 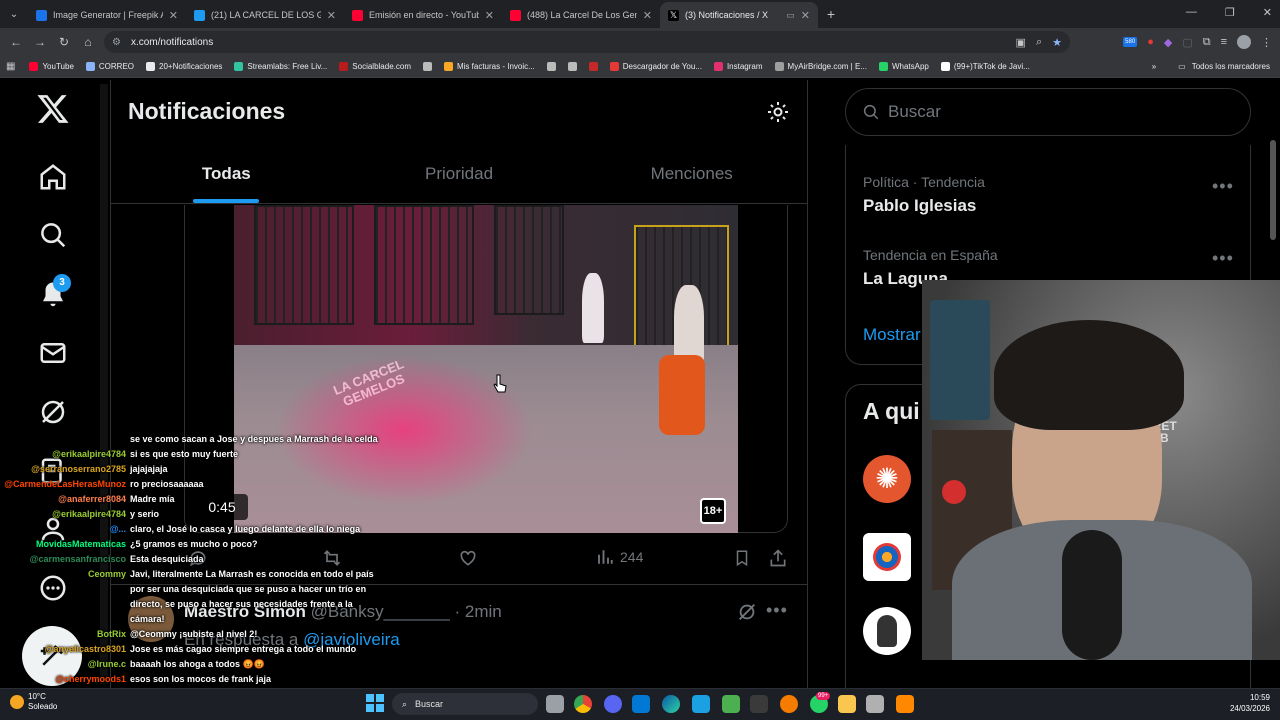 I want to click on address-bar: ⚙ x.com/notifications ▣ ⌕ ★, so click(x=587, y=42).